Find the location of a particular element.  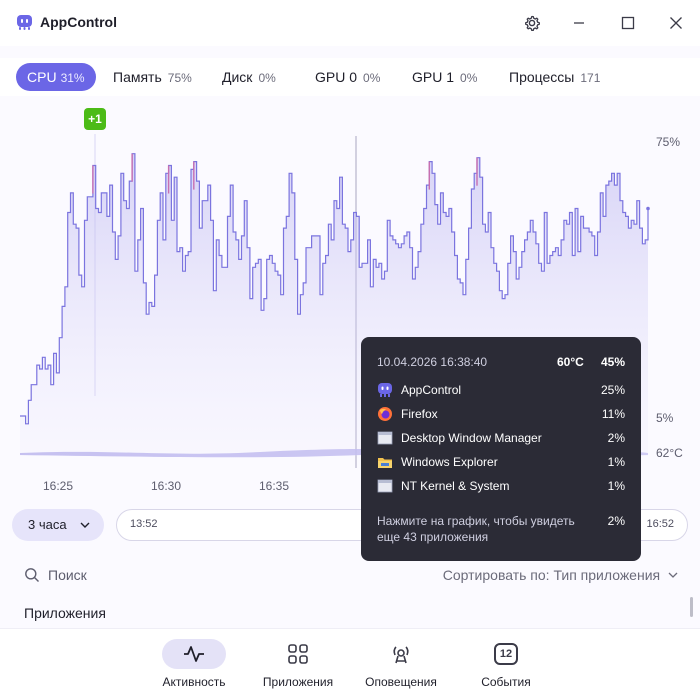

time-range-label: 3 часа is located at coordinates (47, 524).